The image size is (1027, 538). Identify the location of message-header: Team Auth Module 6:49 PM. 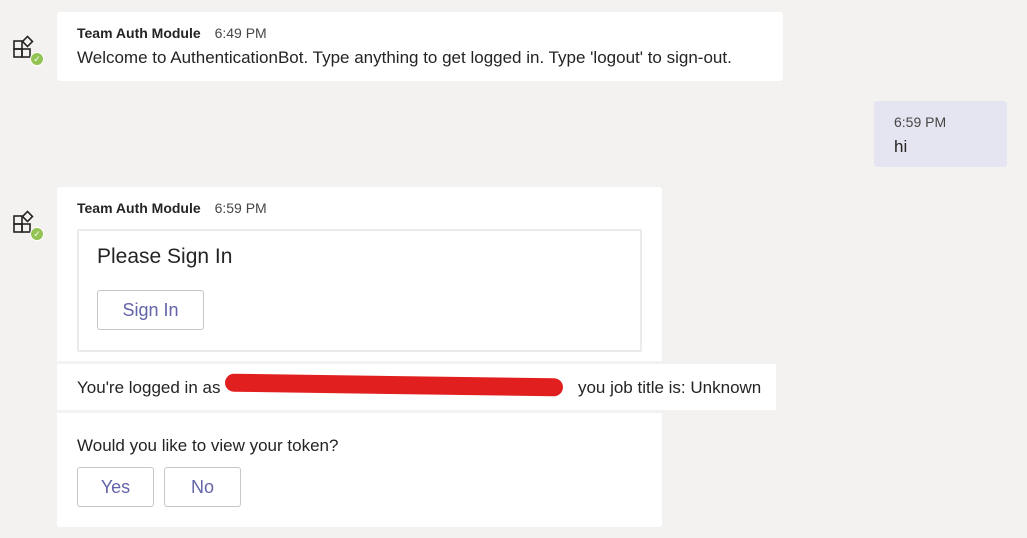
(172, 33).